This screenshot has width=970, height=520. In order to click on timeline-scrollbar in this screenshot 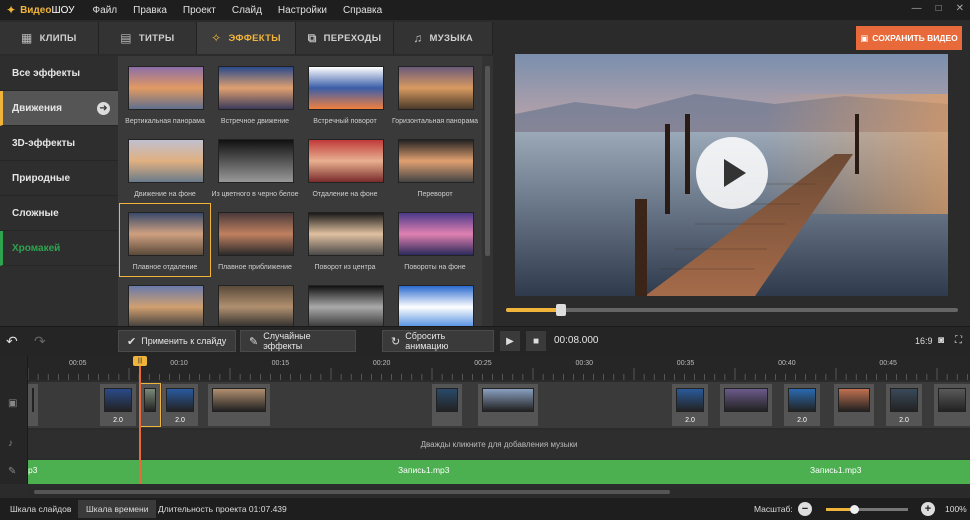, I will do `click(499, 492)`.